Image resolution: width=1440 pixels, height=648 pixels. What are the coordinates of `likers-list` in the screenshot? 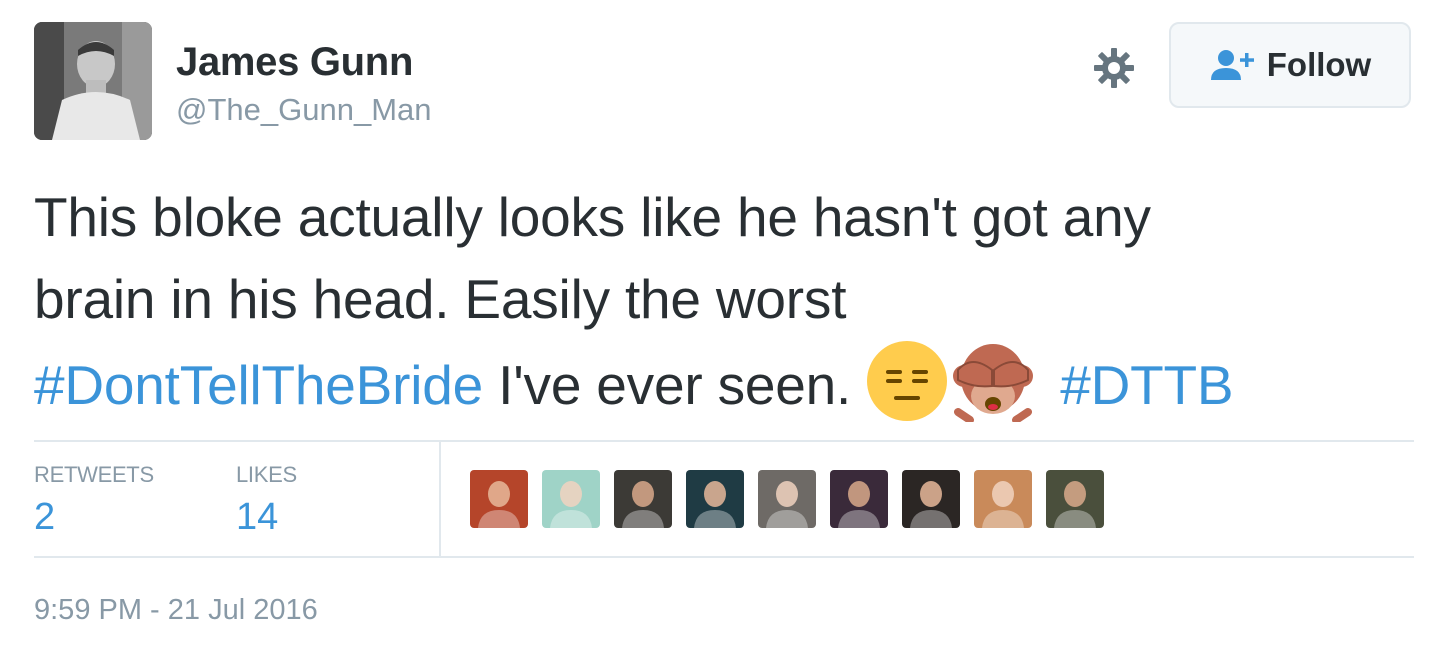 It's located at (787, 499).